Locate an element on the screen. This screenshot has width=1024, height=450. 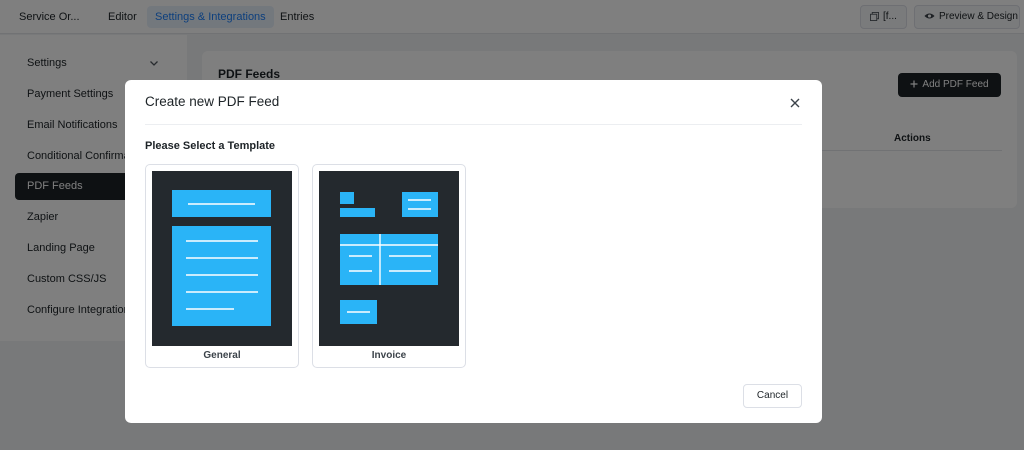
dialog-divider is located at coordinates (473, 124).